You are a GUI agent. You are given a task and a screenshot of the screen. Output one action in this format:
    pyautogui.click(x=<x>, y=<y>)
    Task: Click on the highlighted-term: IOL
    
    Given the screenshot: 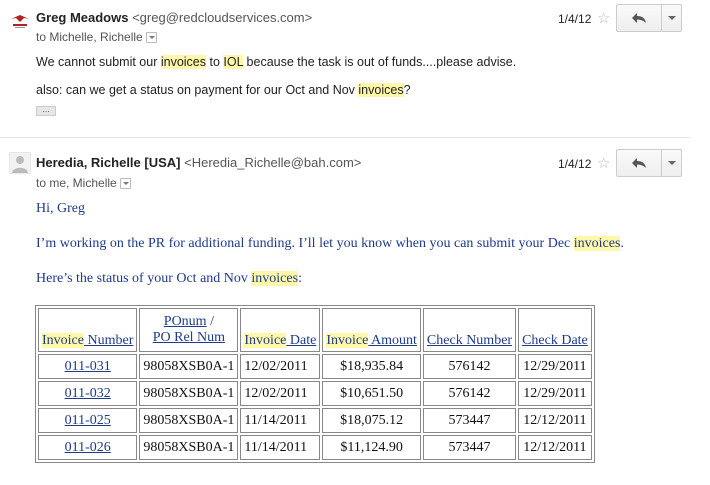 What is the action you would take?
    pyautogui.click(x=233, y=62)
    